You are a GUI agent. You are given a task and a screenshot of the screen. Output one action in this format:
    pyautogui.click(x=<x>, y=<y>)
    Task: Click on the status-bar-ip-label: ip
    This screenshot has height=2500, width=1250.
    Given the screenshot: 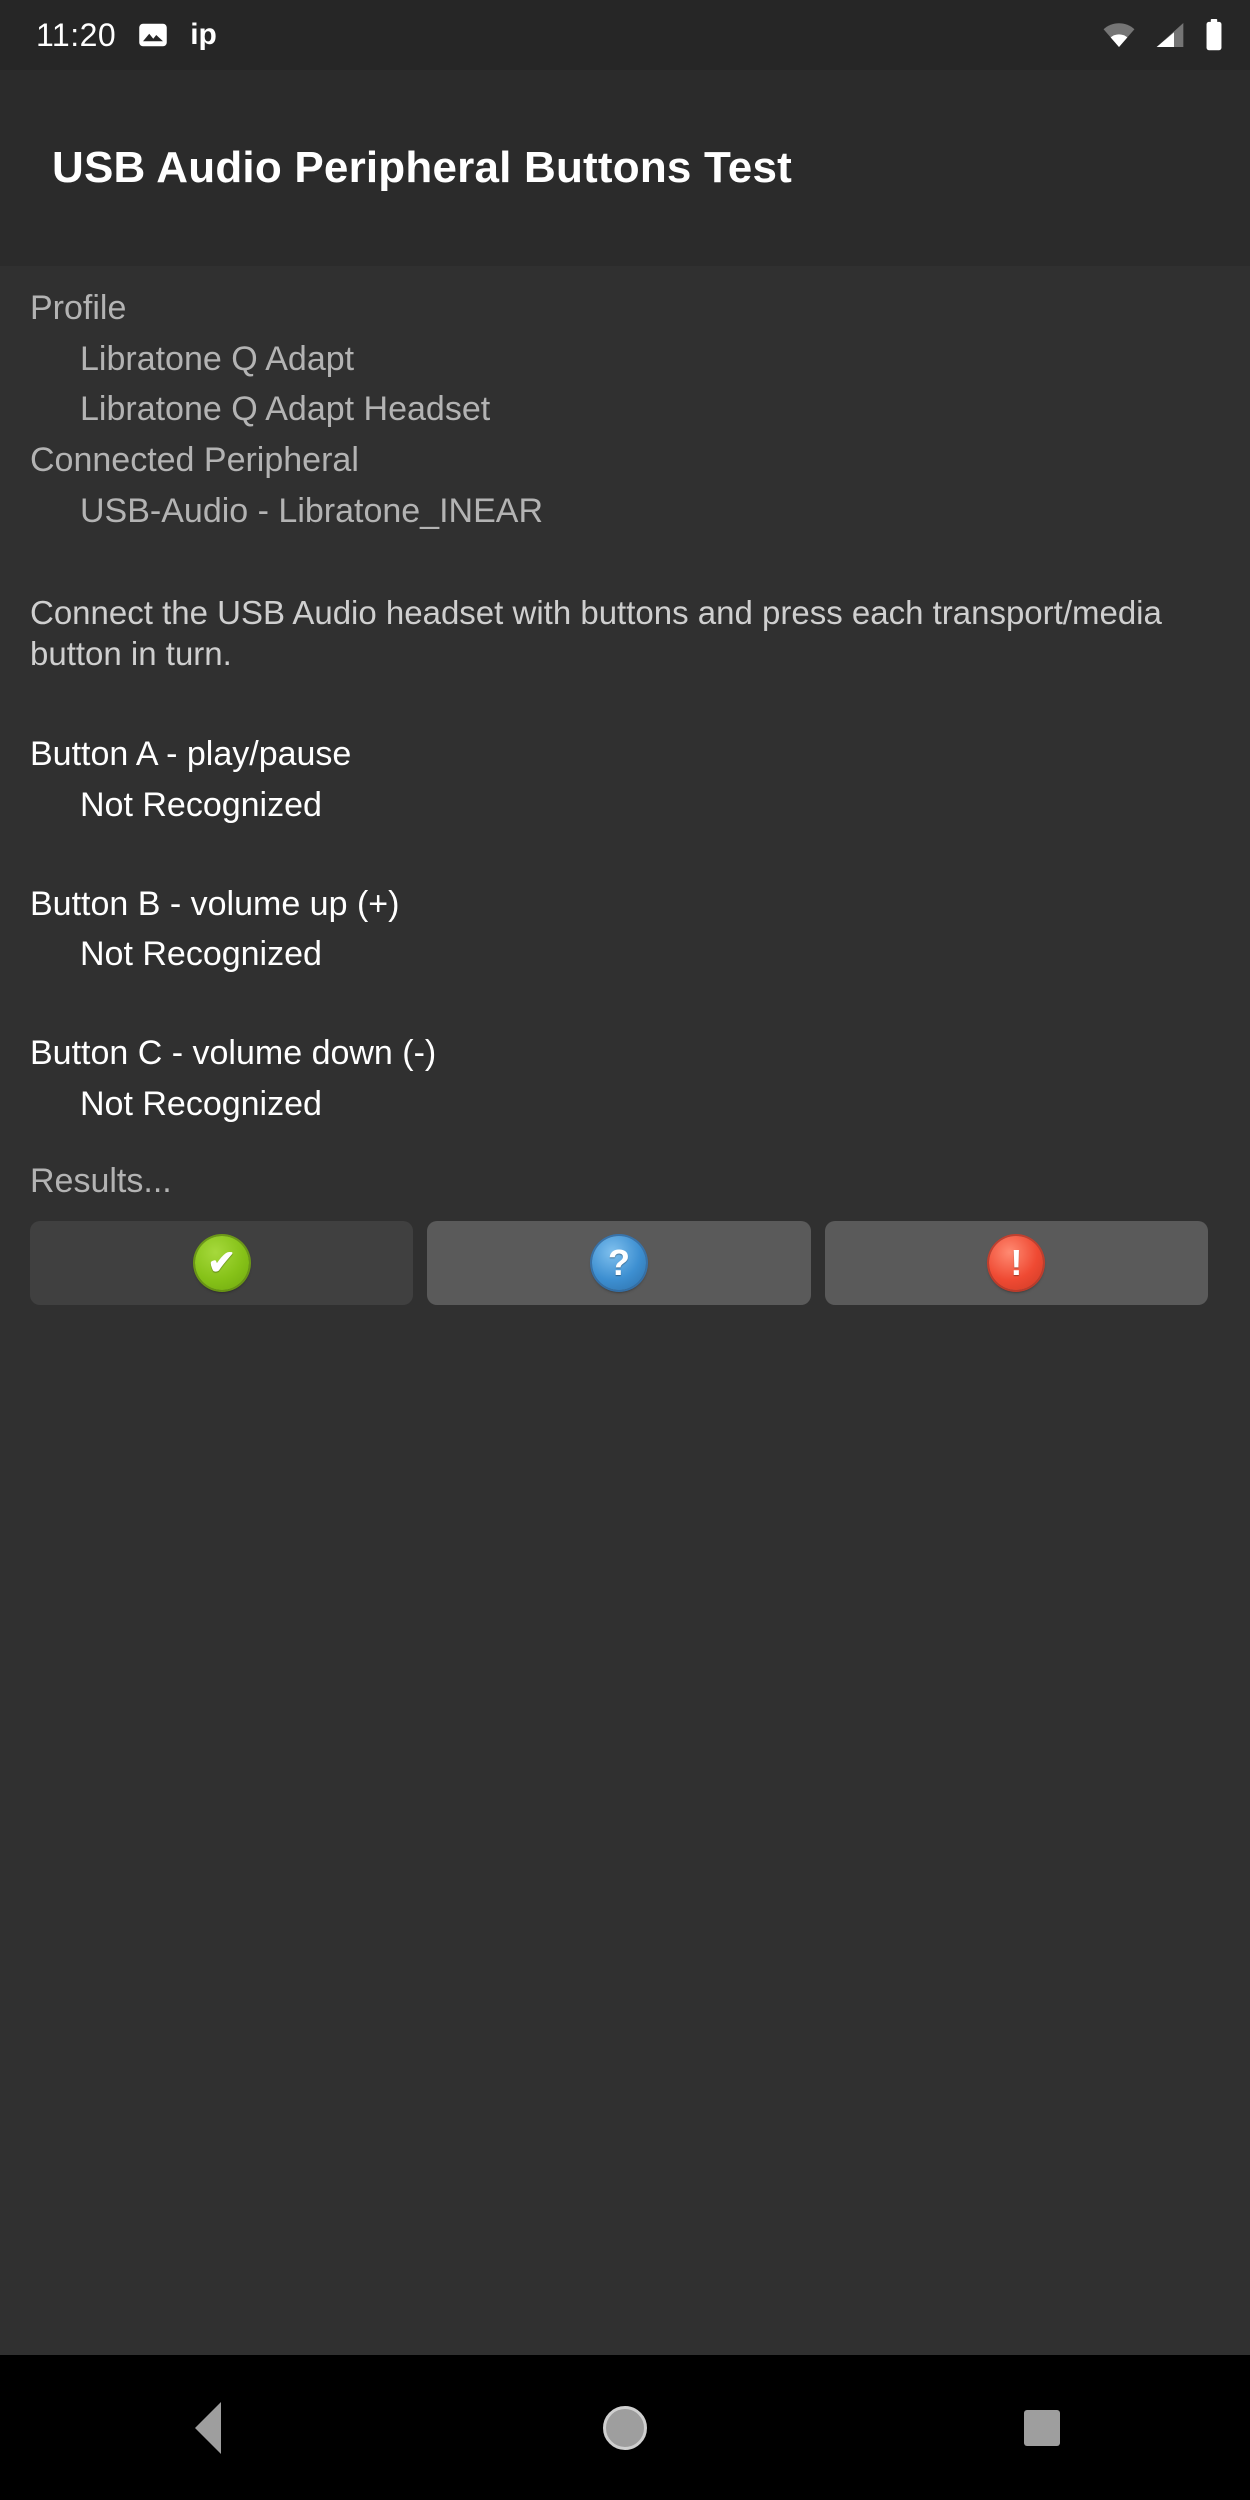 What is the action you would take?
    pyautogui.click(x=203, y=34)
    